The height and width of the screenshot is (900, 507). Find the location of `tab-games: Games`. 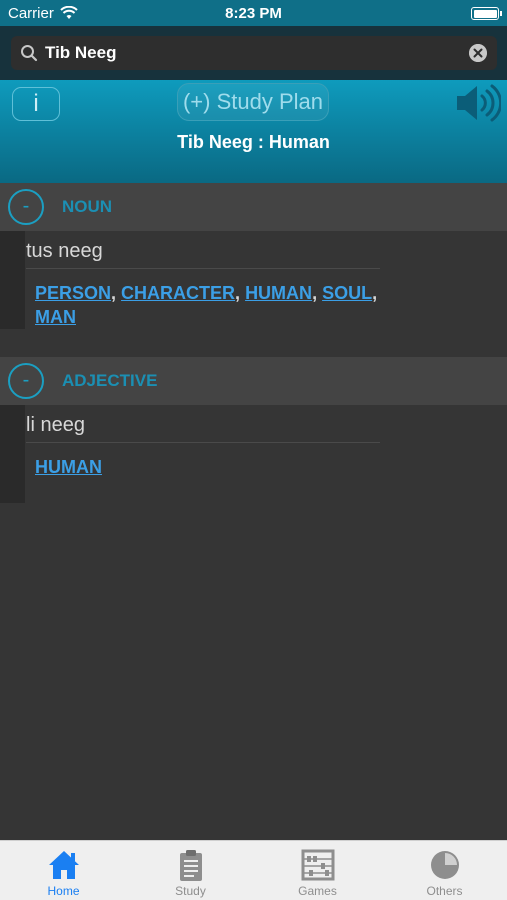

tab-games: Games is located at coordinates (317, 870).